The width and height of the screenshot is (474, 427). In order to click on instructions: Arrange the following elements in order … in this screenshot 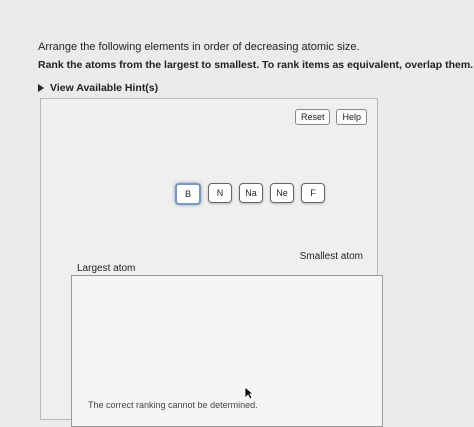, I will do `click(255, 56)`.